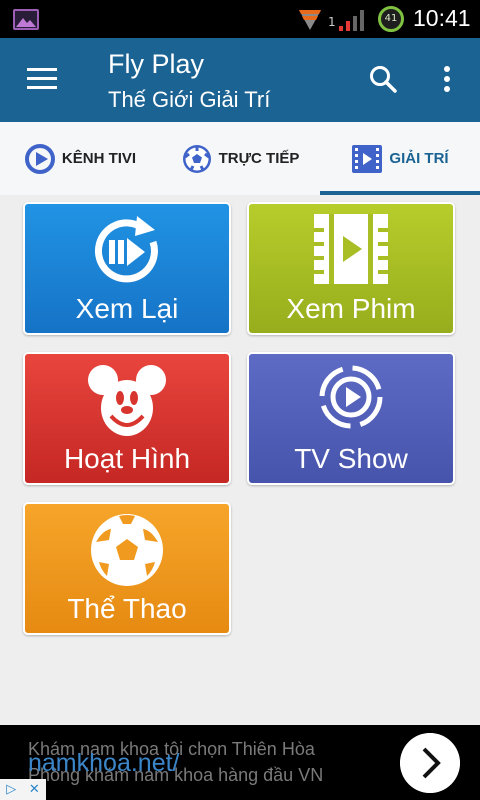 The height and width of the screenshot is (800, 480). I want to click on play-circle-icon, so click(39, 158).